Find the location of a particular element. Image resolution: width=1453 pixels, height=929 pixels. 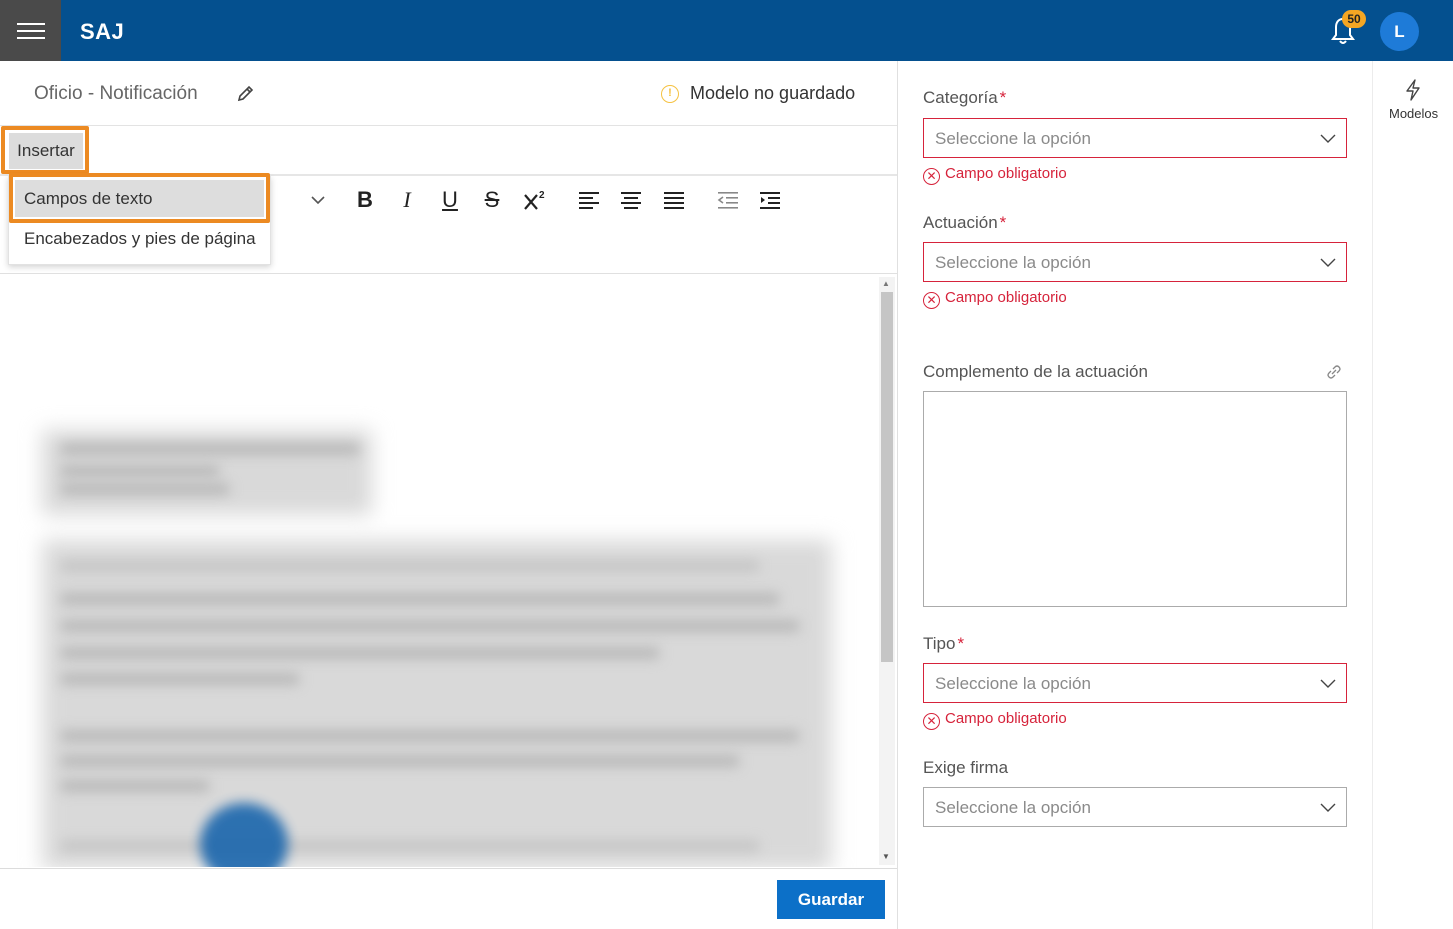

justify-button is located at coordinates (674, 200).